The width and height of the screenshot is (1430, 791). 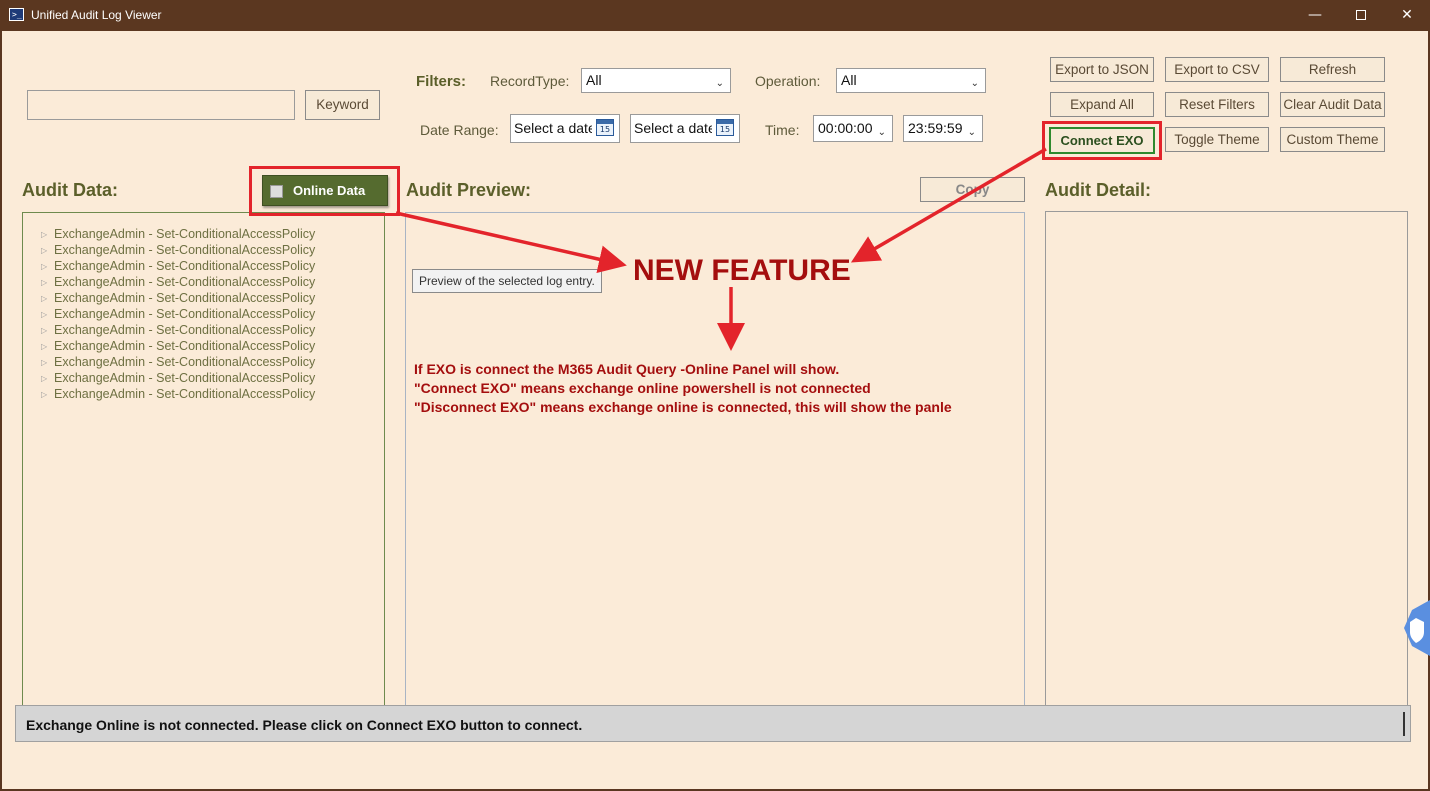 I want to click on connect-exo-highlight, so click(x=1102, y=140).